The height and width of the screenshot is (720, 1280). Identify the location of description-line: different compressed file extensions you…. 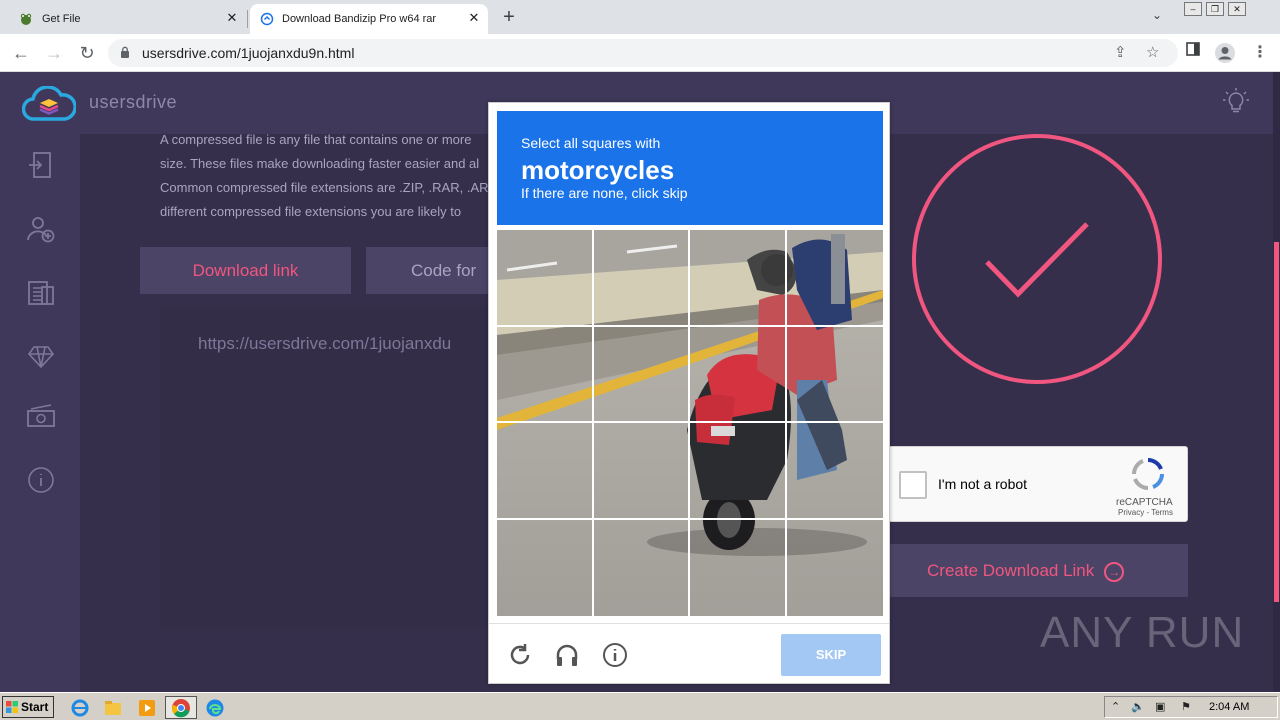
(311, 211).